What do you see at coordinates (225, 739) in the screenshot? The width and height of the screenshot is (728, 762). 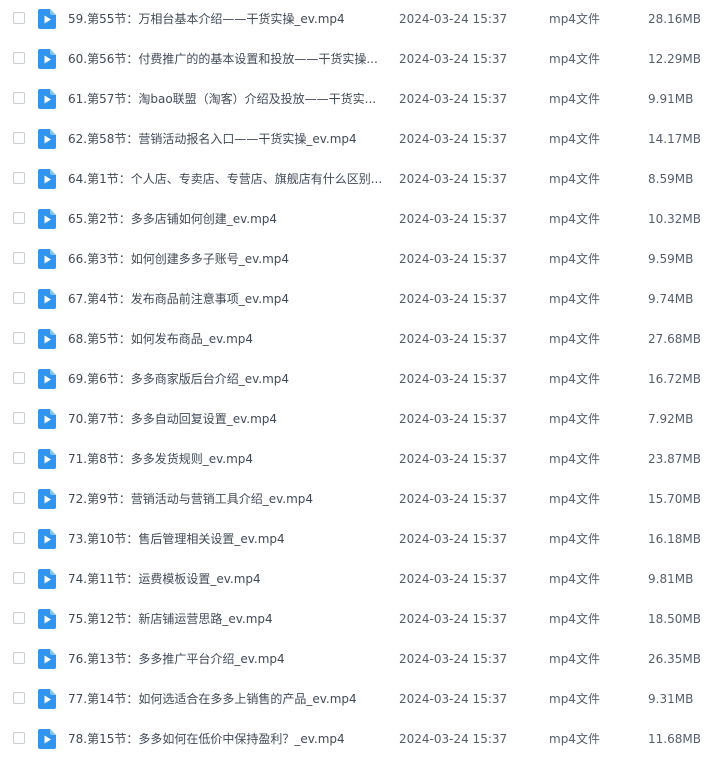 I see `file-name: 78.第15节：多多如何在低价中保持盈利？_ev.mp4` at bounding box center [225, 739].